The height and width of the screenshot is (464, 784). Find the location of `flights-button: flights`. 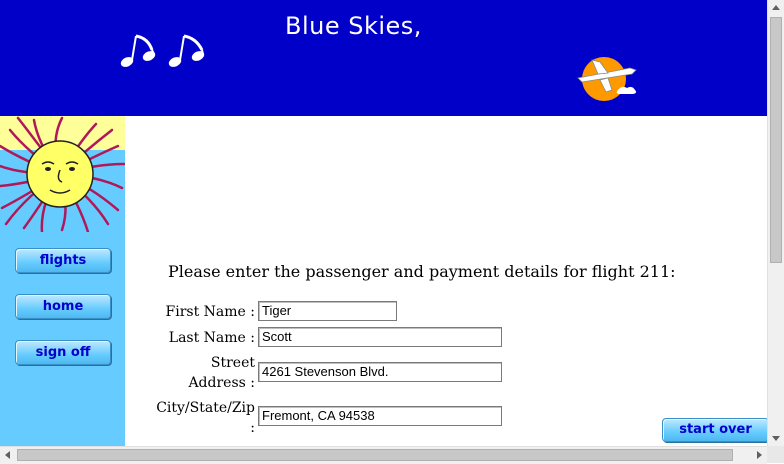

flights-button: flights is located at coordinates (63, 260).